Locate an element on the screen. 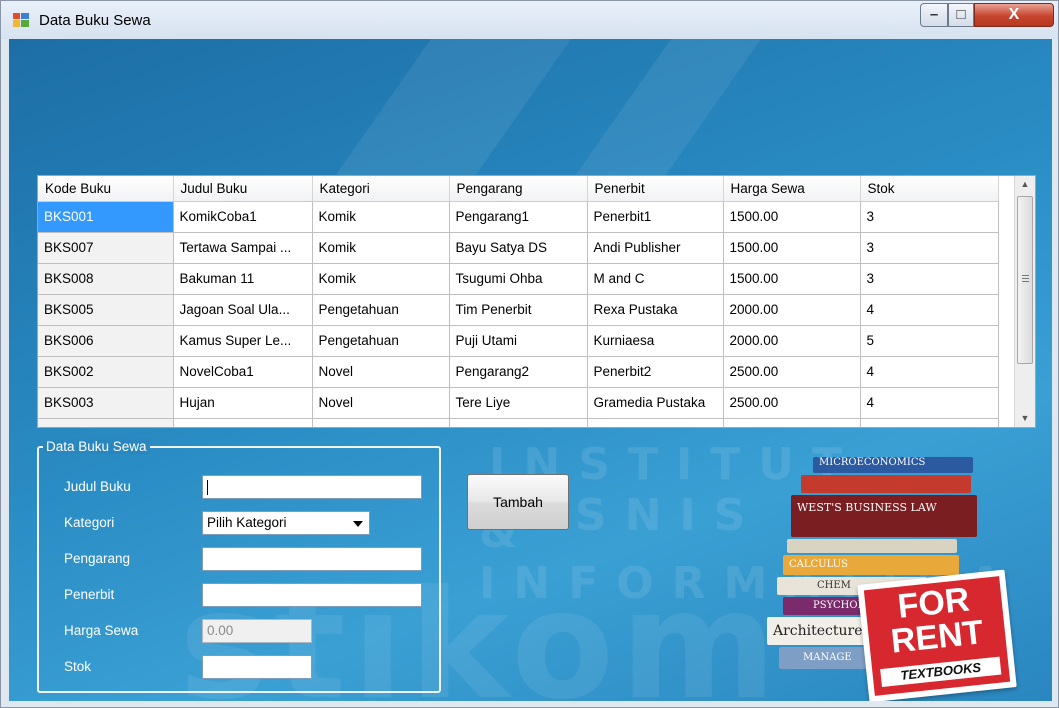  group-title: Data Buku Sewa is located at coordinates (96, 446).